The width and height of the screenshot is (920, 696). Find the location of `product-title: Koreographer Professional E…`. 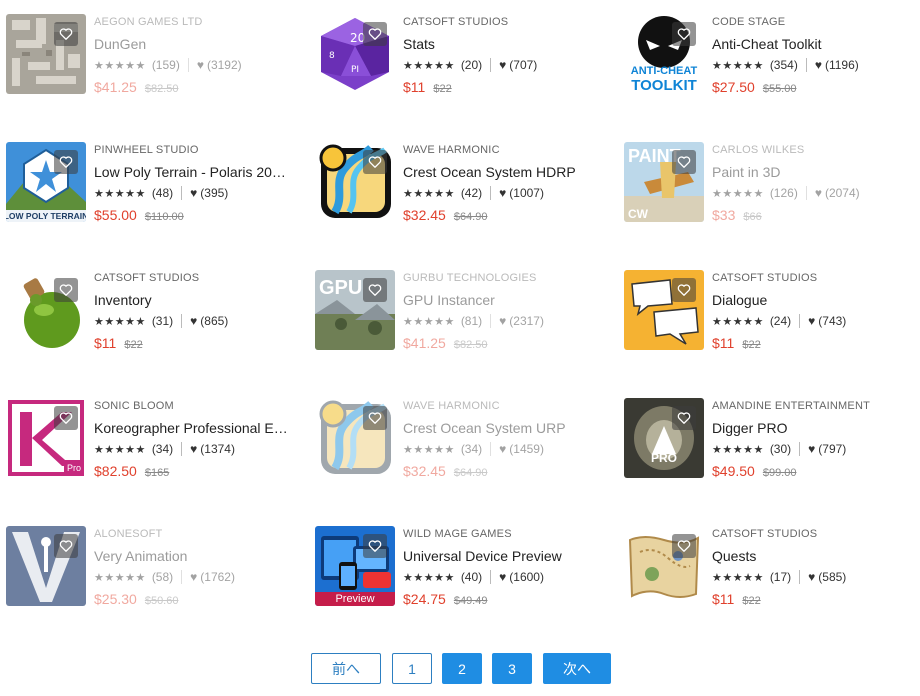

product-title: Koreographer Professional E… is located at coordinates (199, 428).